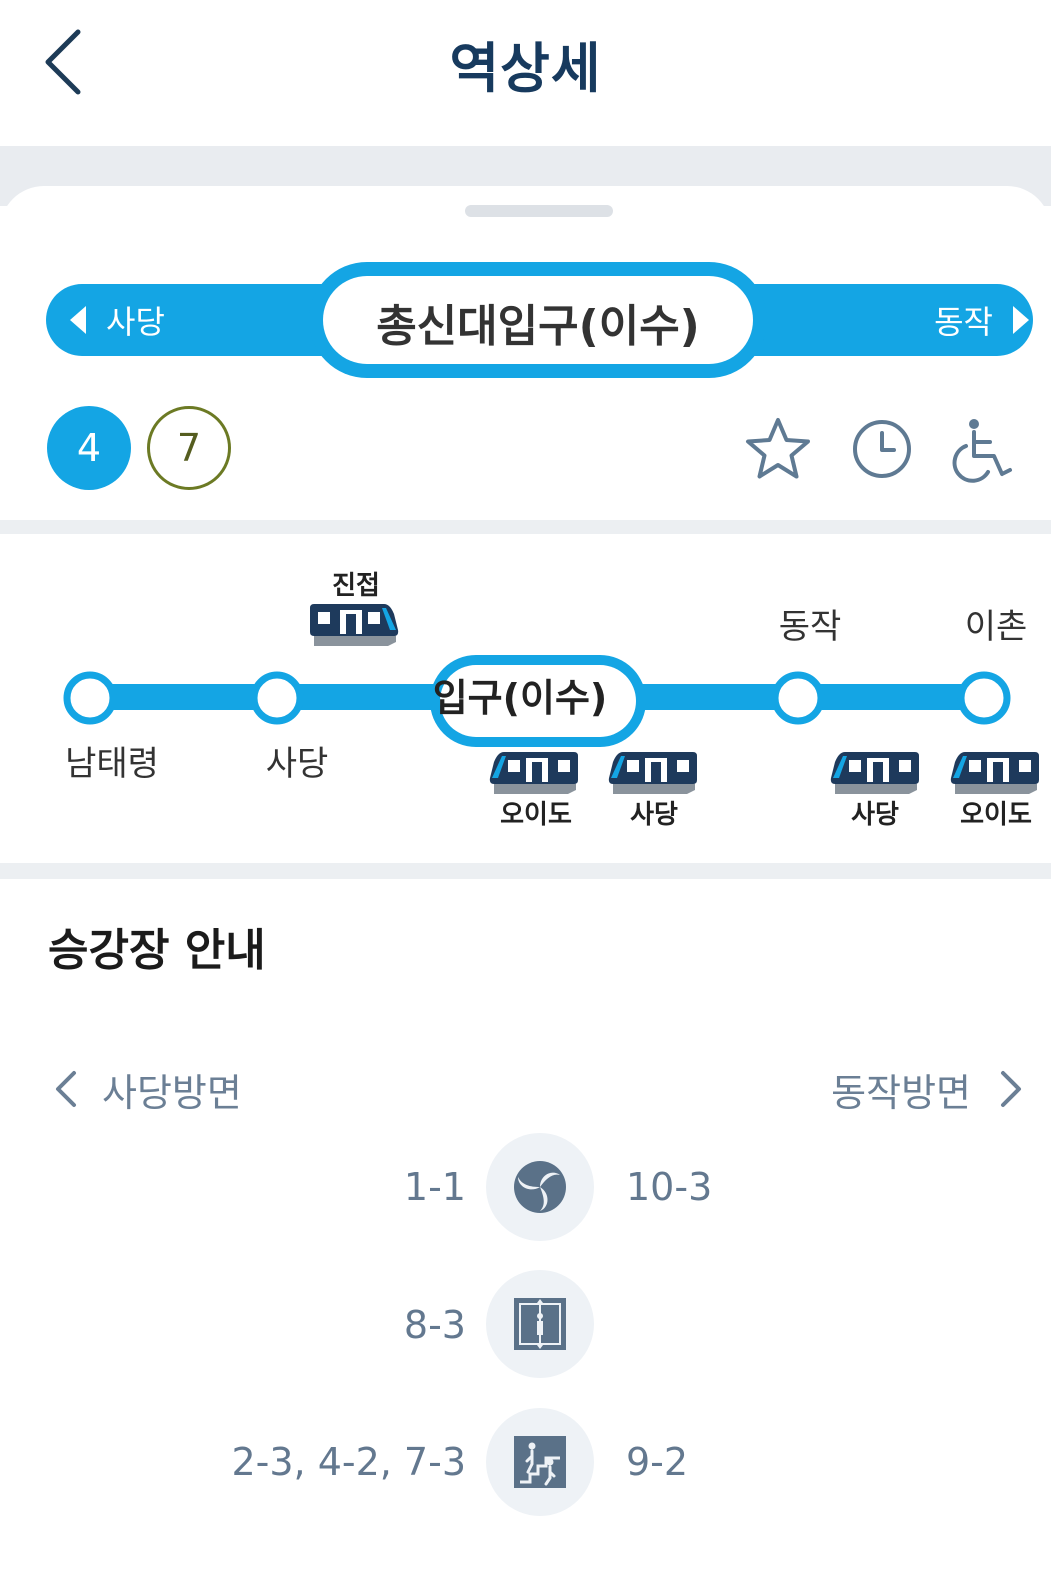 Image resolution: width=1051 pixels, height=1571 pixels. I want to click on timetable-button, so click(882, 449).